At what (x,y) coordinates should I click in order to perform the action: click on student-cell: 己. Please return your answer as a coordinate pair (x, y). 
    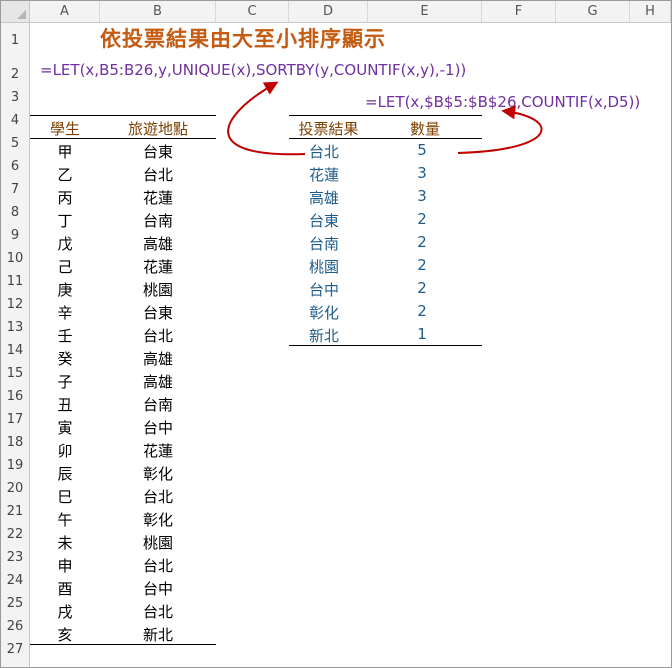
    Looking at the image, I should click on (65, 266).